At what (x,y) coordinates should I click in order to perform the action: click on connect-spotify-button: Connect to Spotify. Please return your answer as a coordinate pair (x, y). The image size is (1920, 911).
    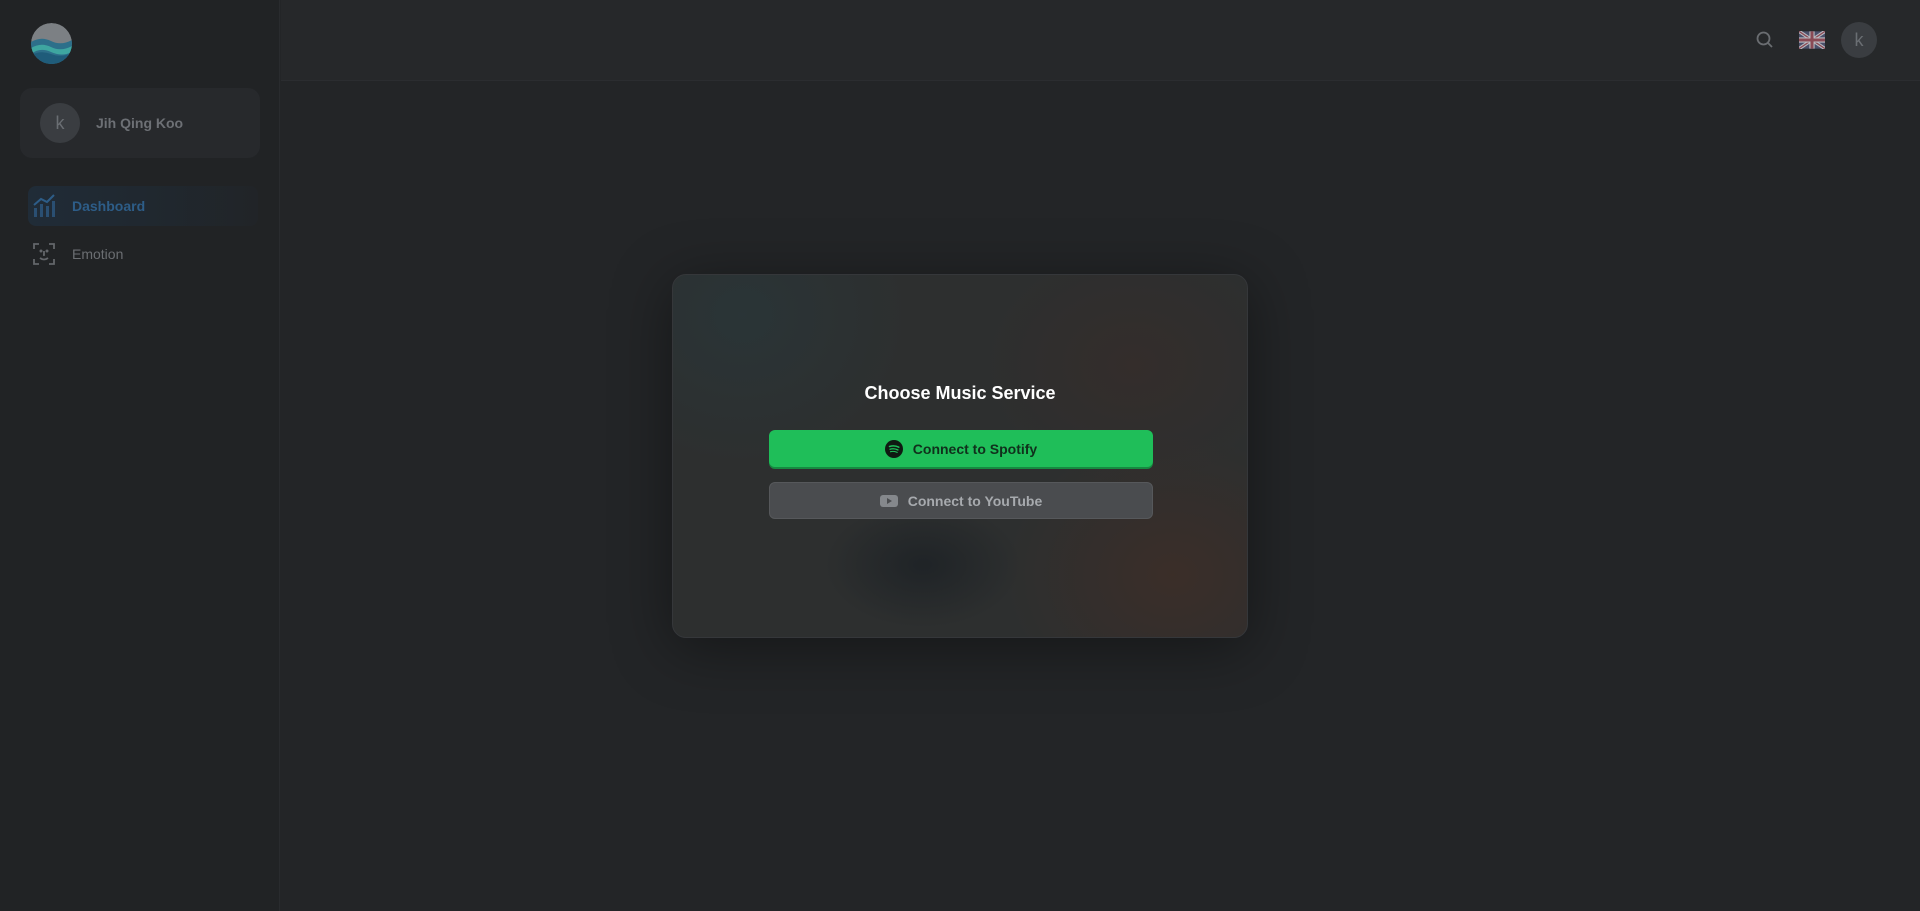
    Looking at the image, I should click on (961, 448).